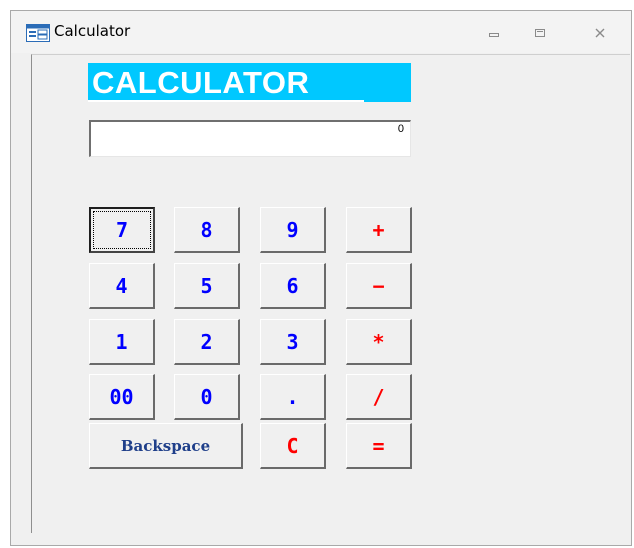  I want to click on calculator-heading: CALCULATOR, so click(249, 82).